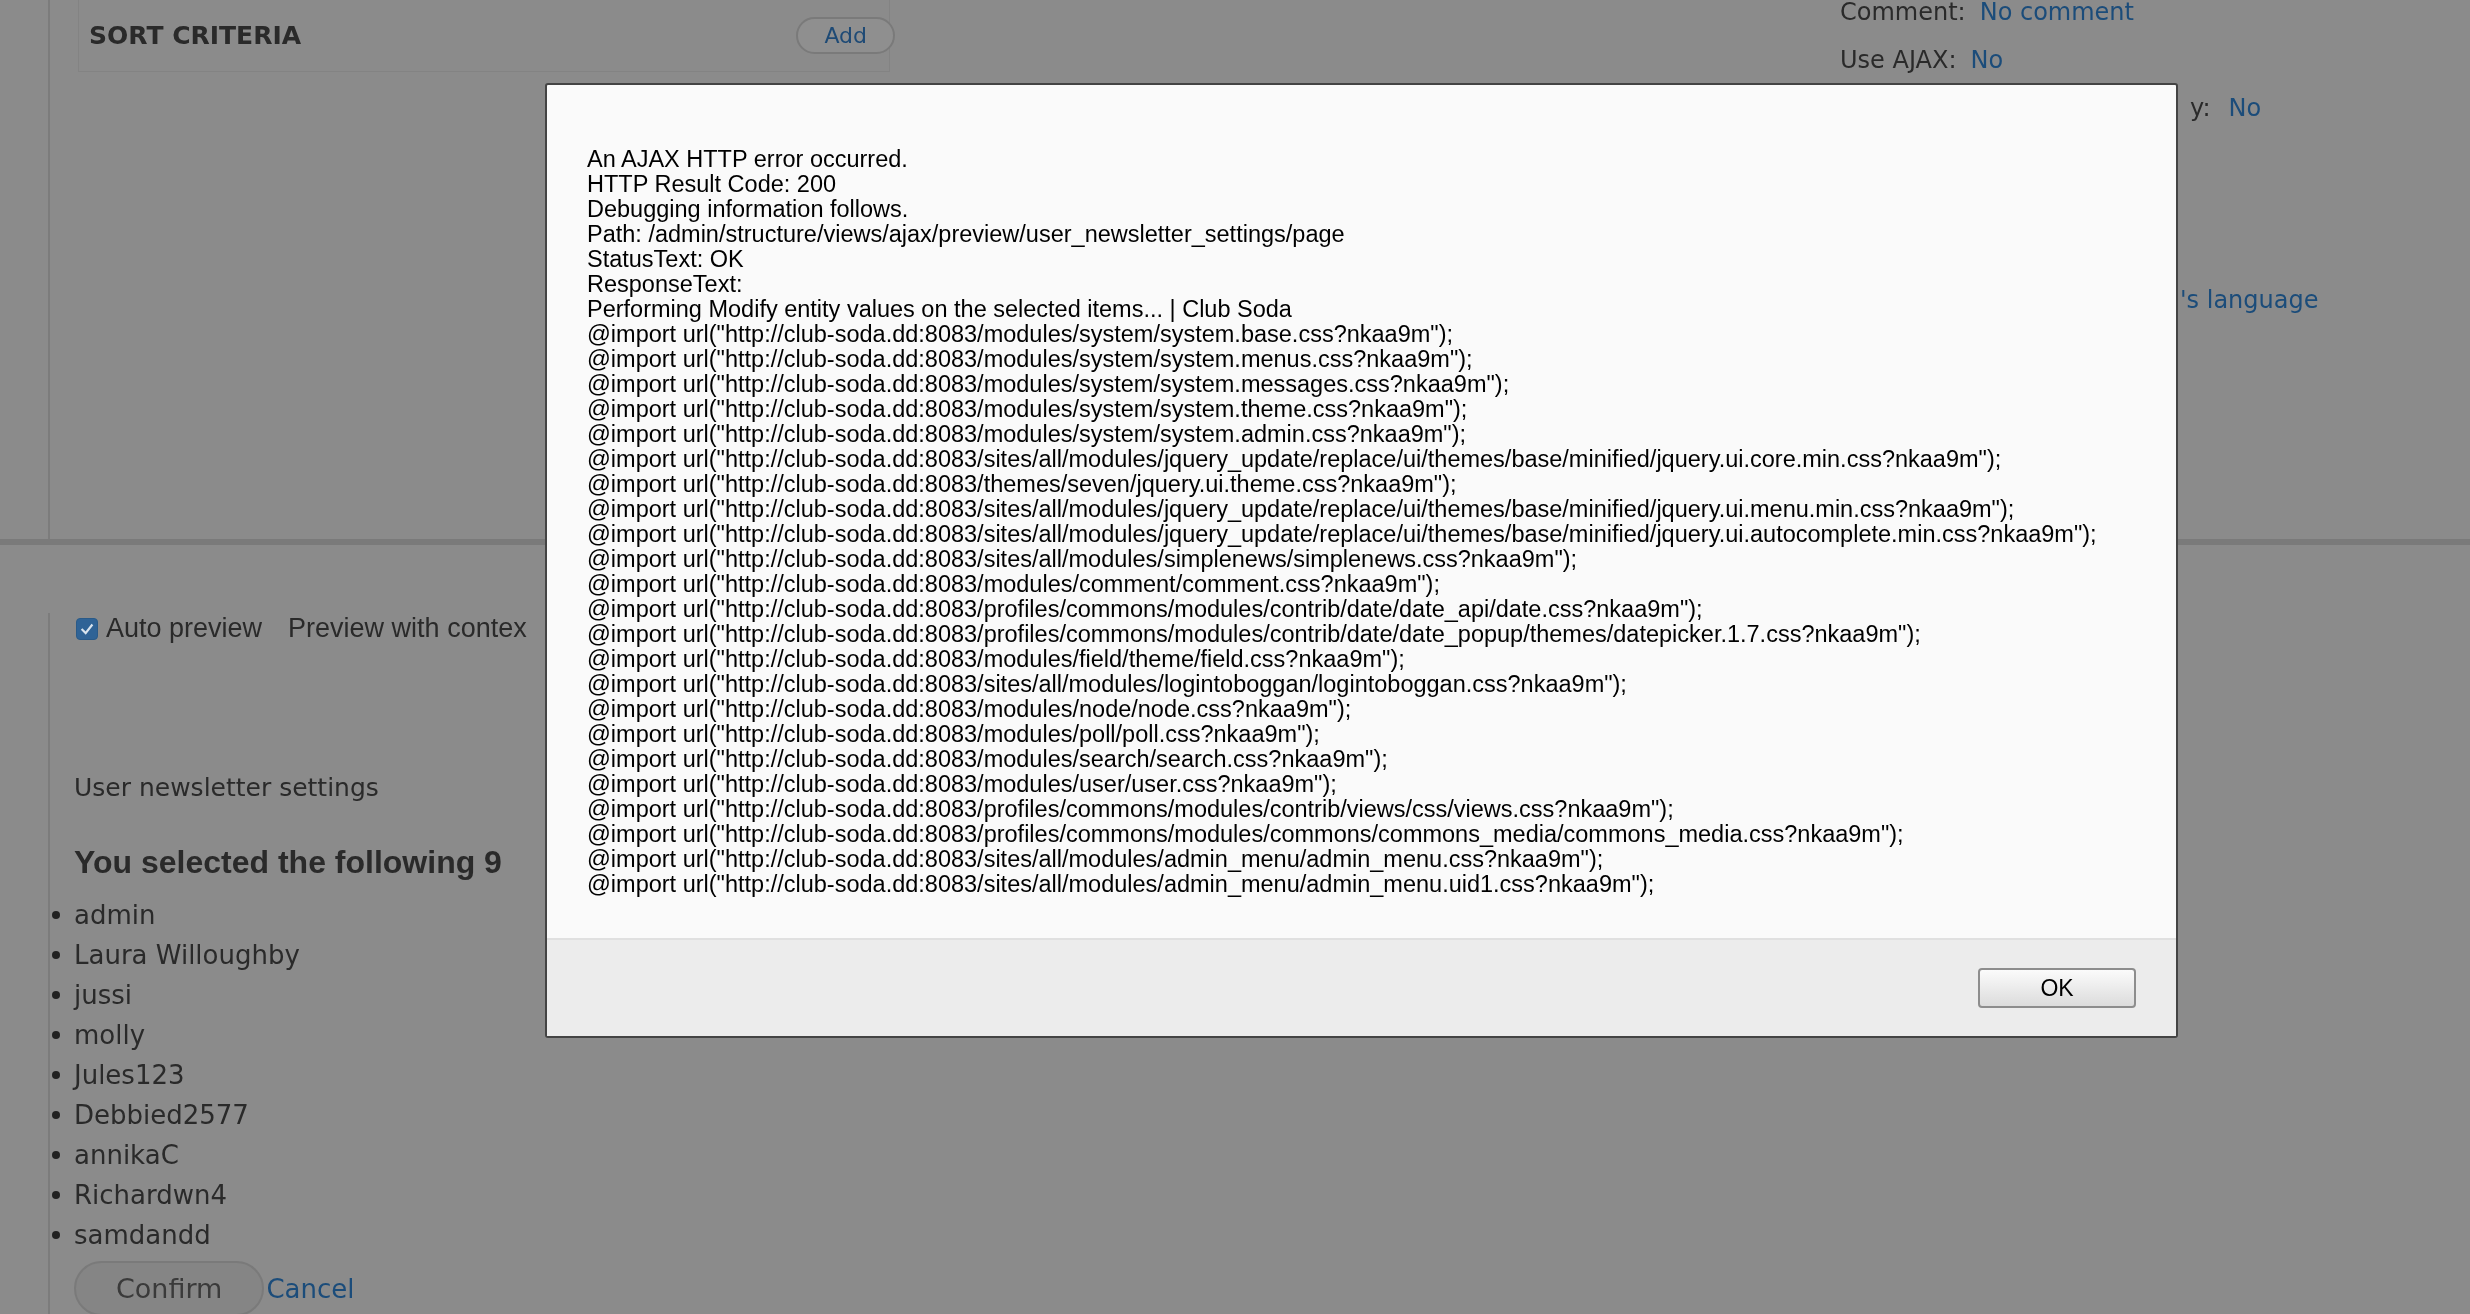 The width and height of the screenshot is (2470, 1314). What do you see at coordinates (1013, 584) in the screenshot?
I see `error-line: @import url("http://club-soda.dd:8083/modules/comment/comment.css?nkaa9m");` at bounding box center [1013, 584].